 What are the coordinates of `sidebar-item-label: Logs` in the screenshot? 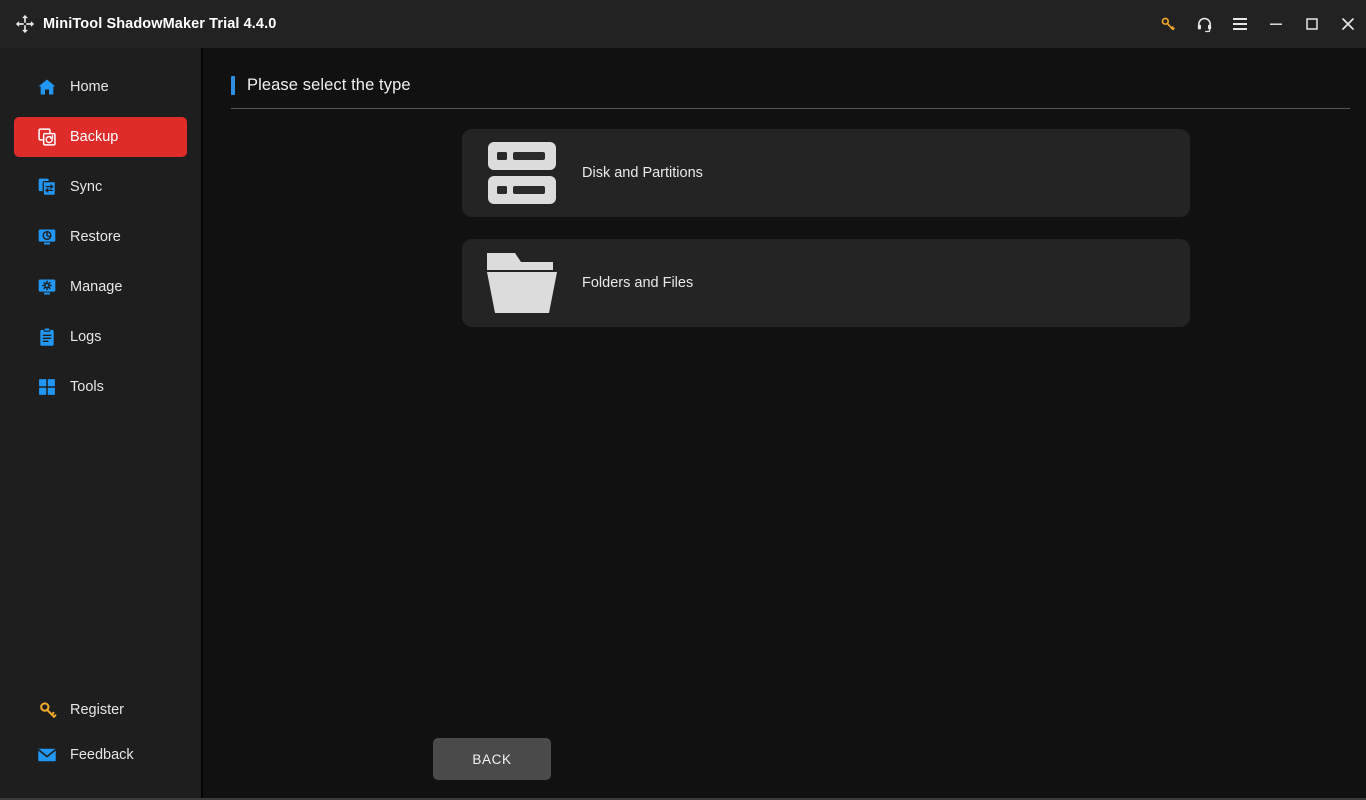 It's located at (86, 337).